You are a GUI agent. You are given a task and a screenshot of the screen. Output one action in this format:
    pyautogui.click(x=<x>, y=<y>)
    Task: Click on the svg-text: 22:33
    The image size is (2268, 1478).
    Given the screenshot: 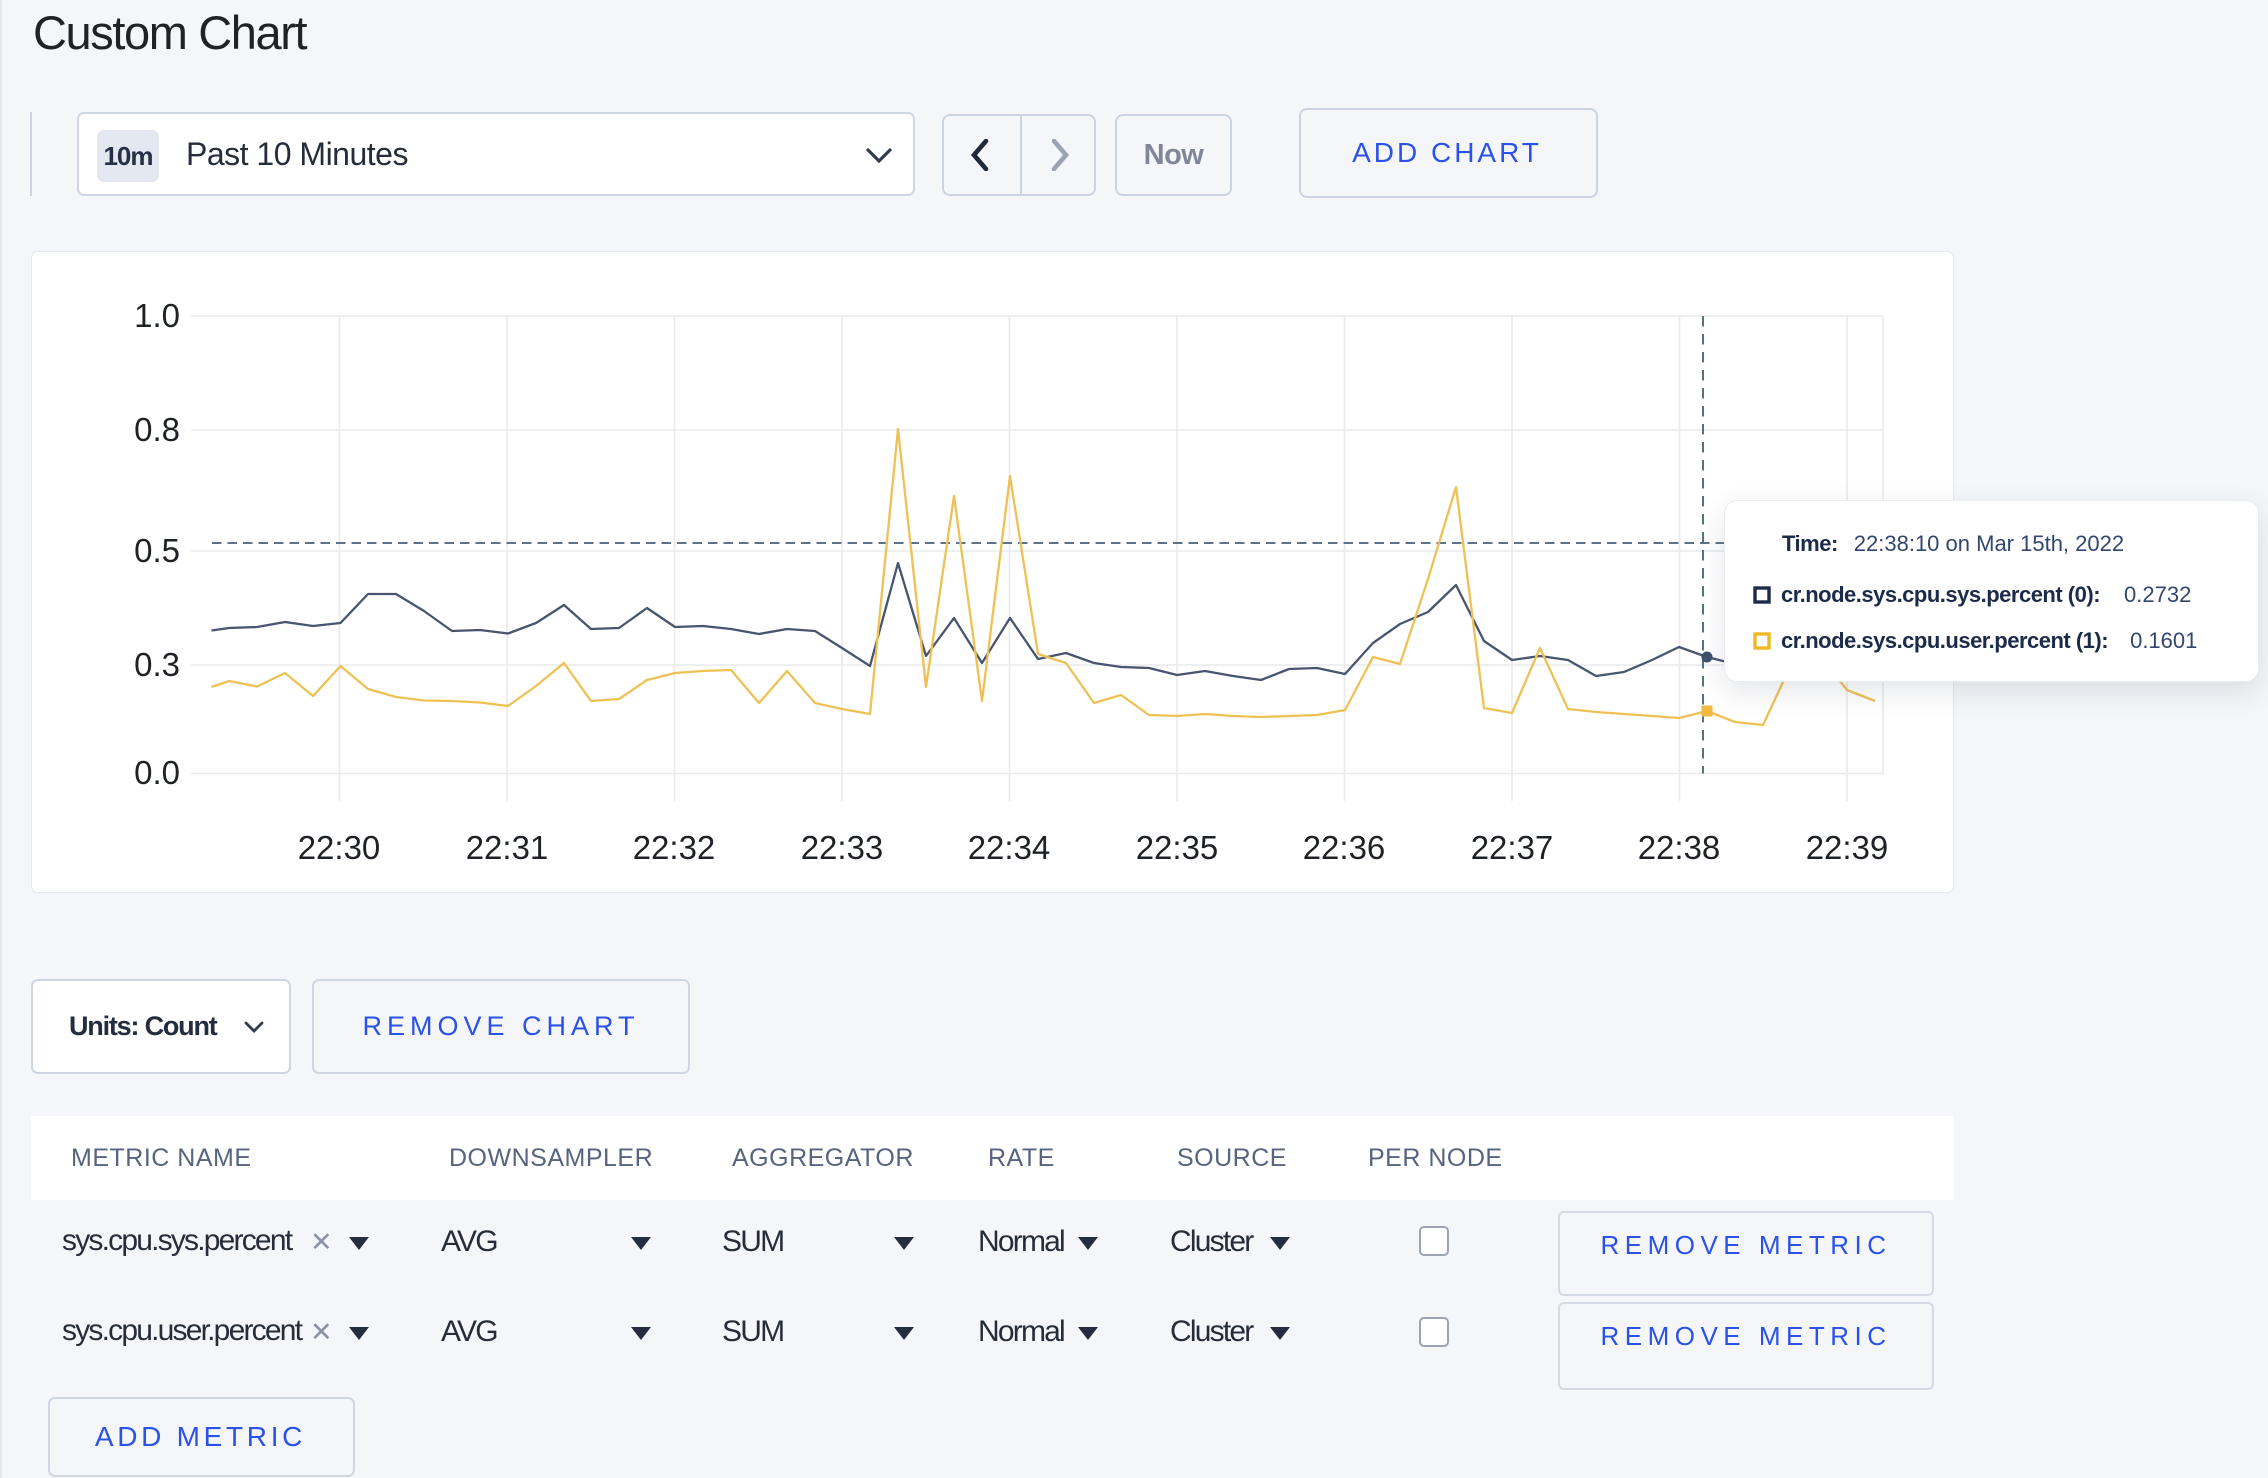 What is the action you would take?
    pyautogui.click(x=842, y=847)
    